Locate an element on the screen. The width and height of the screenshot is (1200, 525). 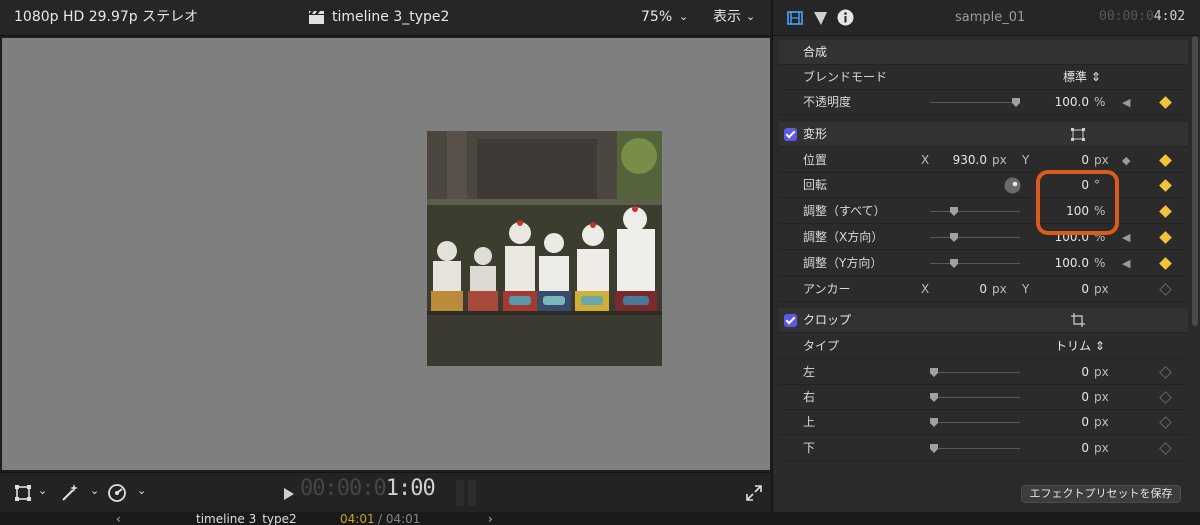
crop-left-slider is located at coordinates (975, 372).